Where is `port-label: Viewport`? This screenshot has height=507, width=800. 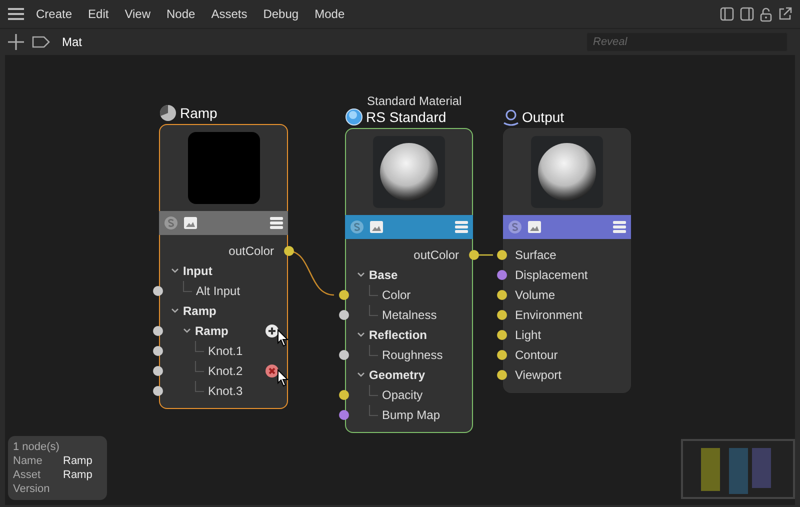
port-label: Viewport is located at coordinates (538, 375).